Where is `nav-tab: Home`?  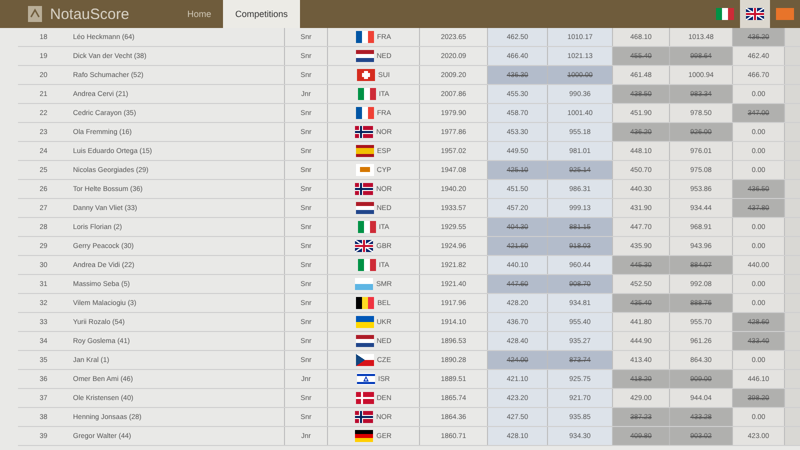 nav-tab: Home is located at coordinates (199, 14).